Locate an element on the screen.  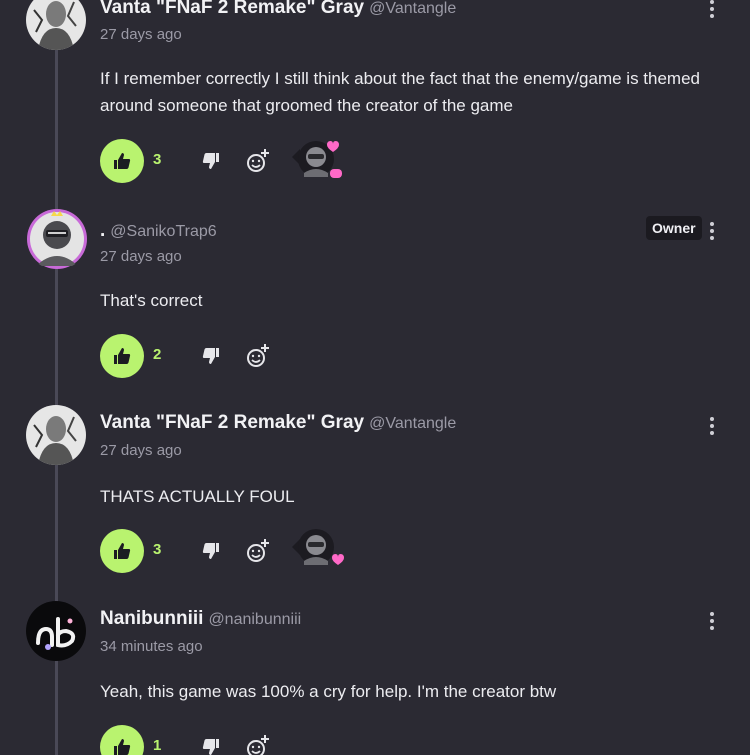
user-handle: @nanibunniii is located at coordinates (254, 620).